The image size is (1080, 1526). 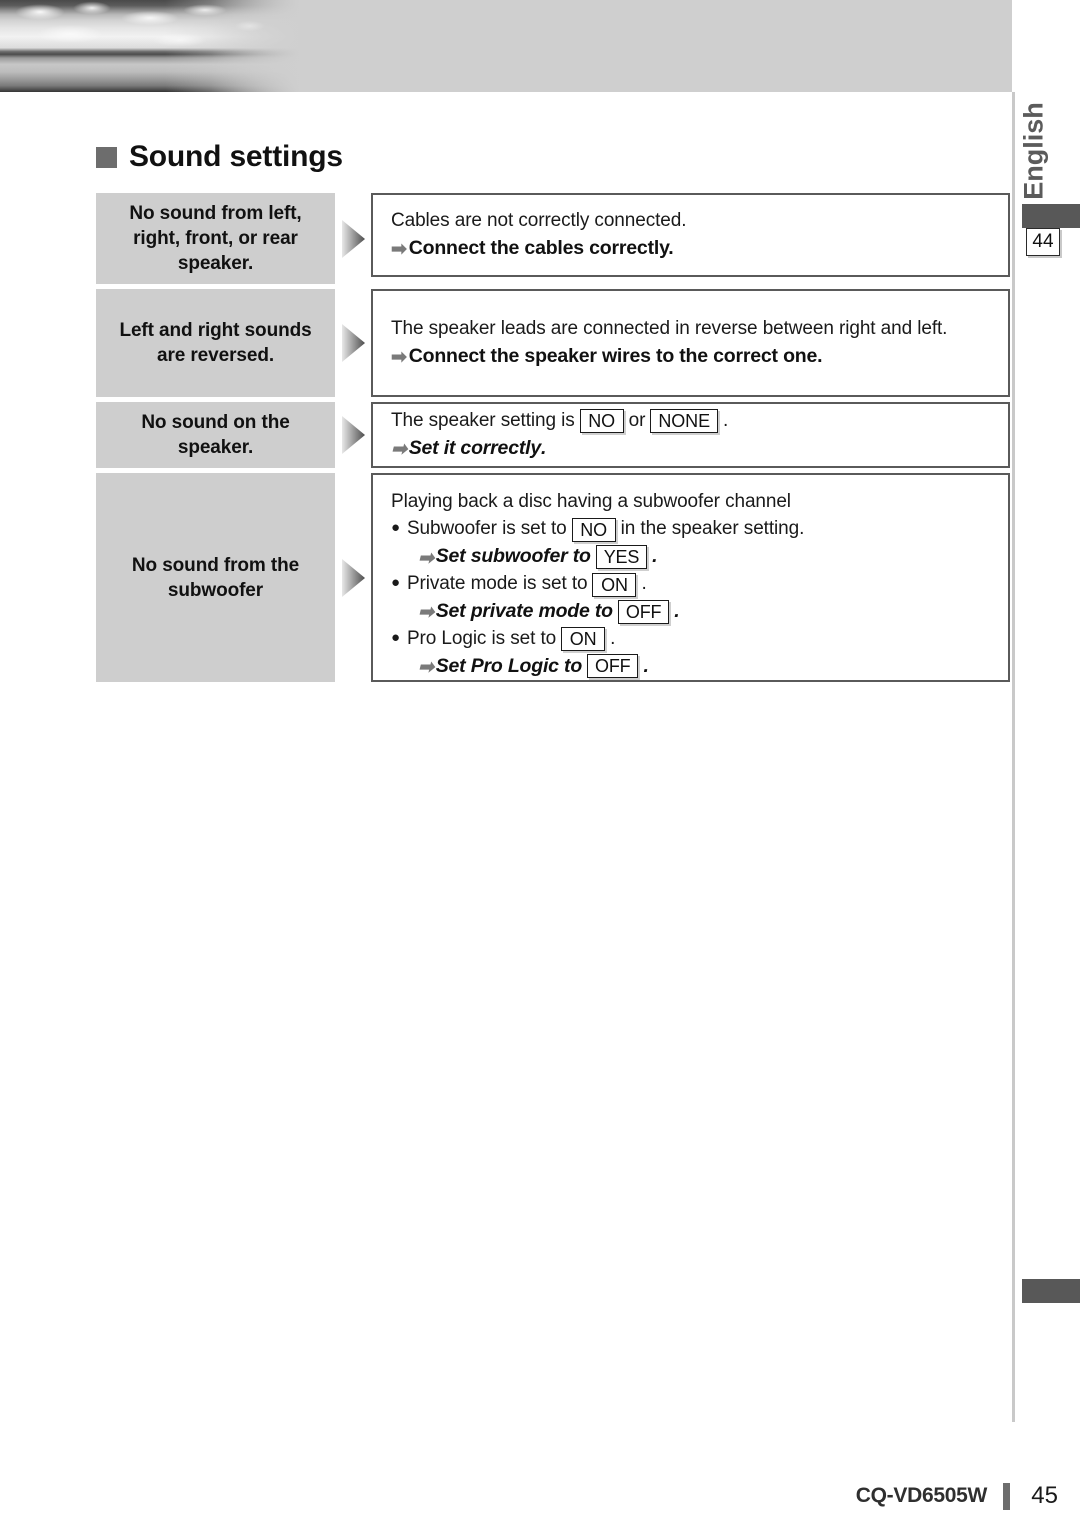 What do you see at coordinates (506, 46) in the screenshot?
I see `header-banner` at bounding box center [506, 46].